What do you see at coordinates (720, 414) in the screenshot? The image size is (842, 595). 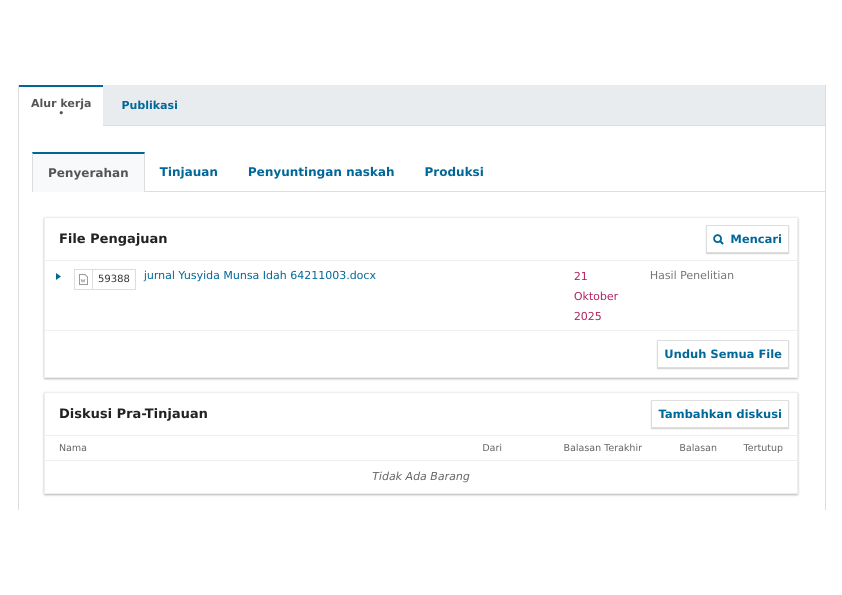 I see `add-discussion-button: Tambahkan diskusi` at bounding box center [720, 414].